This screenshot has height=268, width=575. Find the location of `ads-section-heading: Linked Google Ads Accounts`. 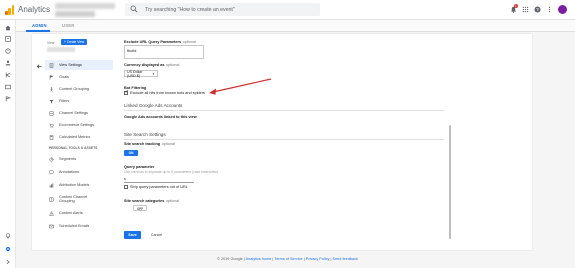

ads-section-heading: Linked Google Ads Accounts is located at coordinates (153, 105).